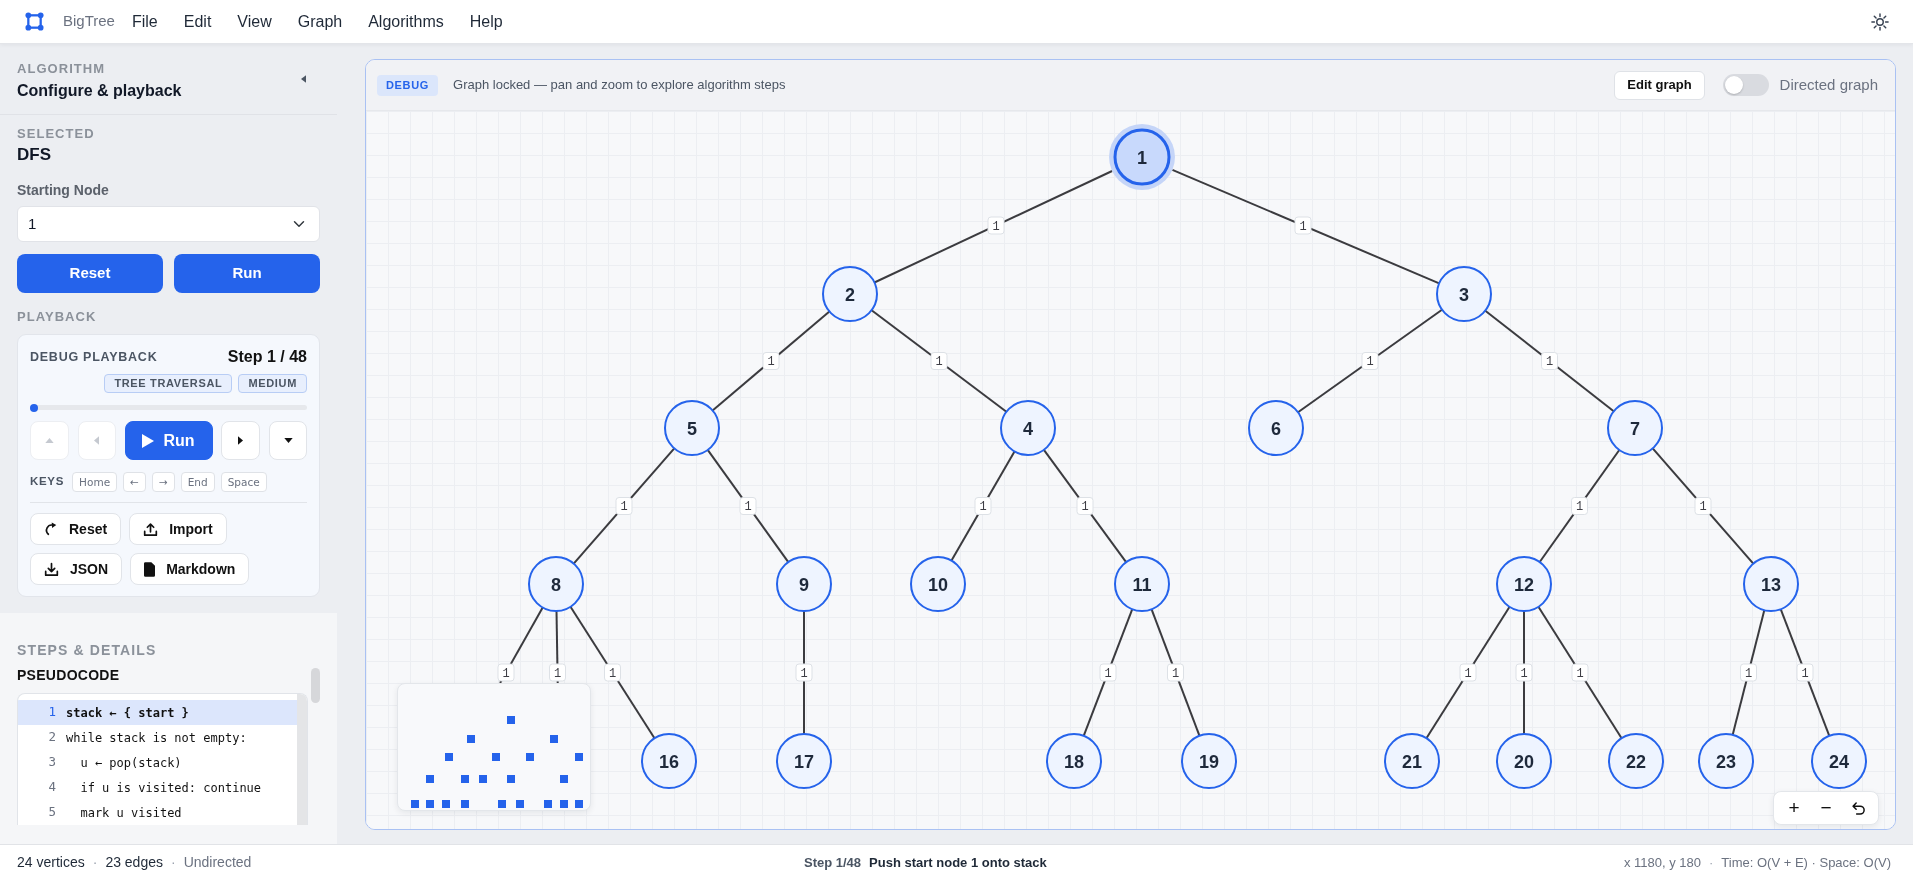  Describe the element at coordinates (190, 569) in the screenshot. I see `export-markdown-button: Markdown` at that location.